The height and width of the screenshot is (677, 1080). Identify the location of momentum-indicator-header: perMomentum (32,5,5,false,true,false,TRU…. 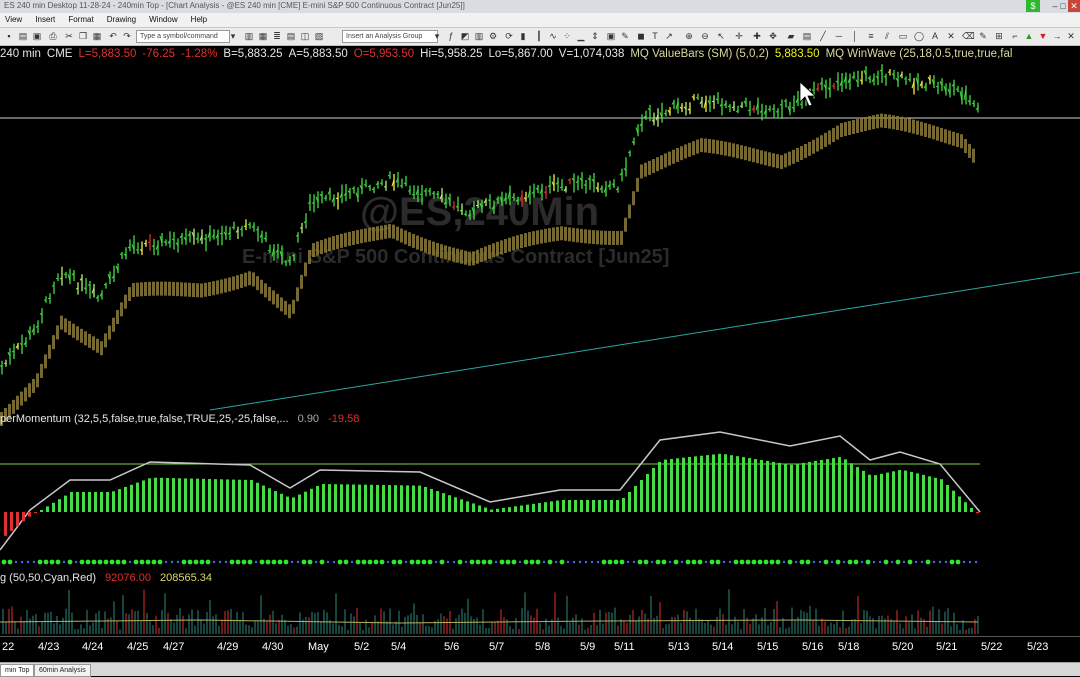
(179, 419).